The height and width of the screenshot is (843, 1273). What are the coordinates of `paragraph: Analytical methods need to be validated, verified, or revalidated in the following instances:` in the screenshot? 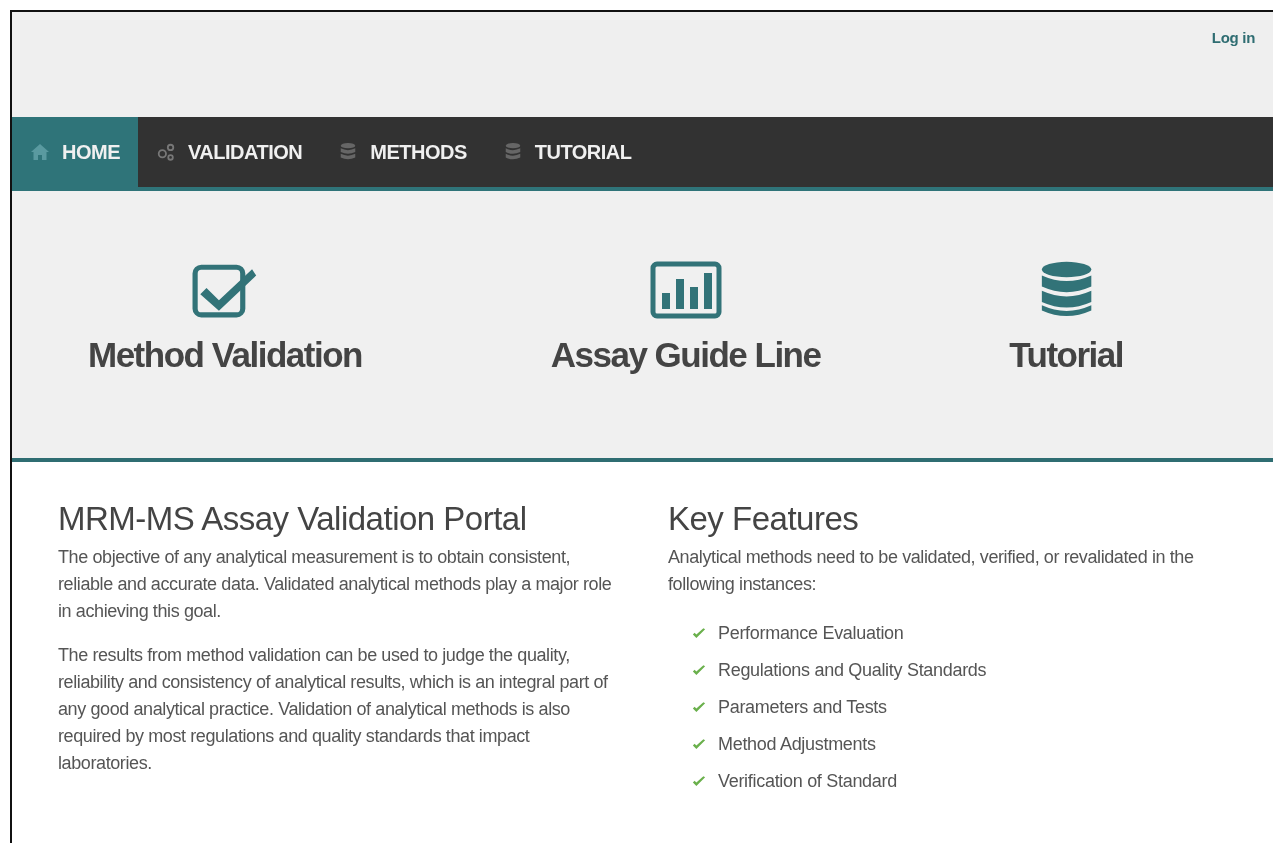 It's located at (931, 571).